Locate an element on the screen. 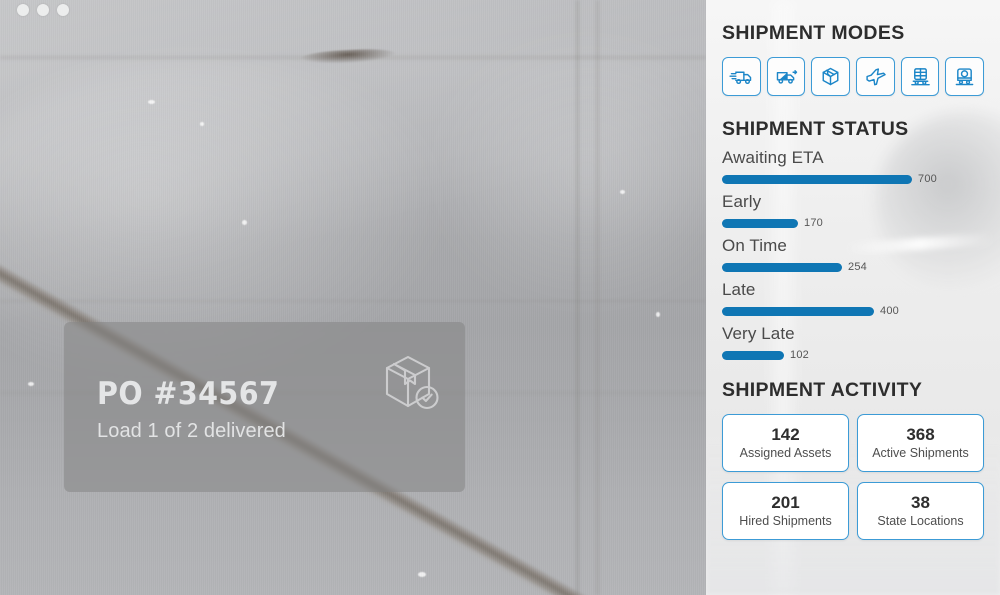 Image resolution: width=1000 pixels, height=595 pixels. shipment-mode-buttons is located at coordinates (853, 76).